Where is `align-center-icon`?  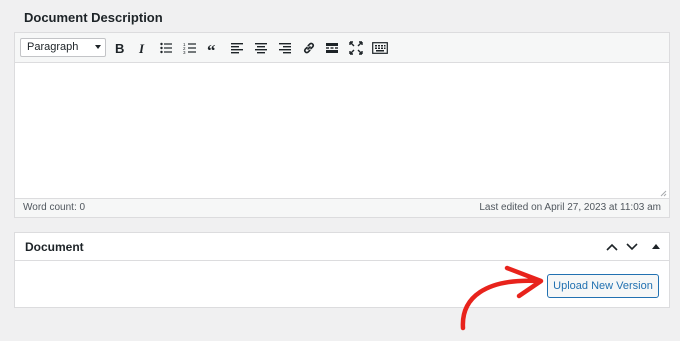 align-center-icon is located at coordinates (261, 48).